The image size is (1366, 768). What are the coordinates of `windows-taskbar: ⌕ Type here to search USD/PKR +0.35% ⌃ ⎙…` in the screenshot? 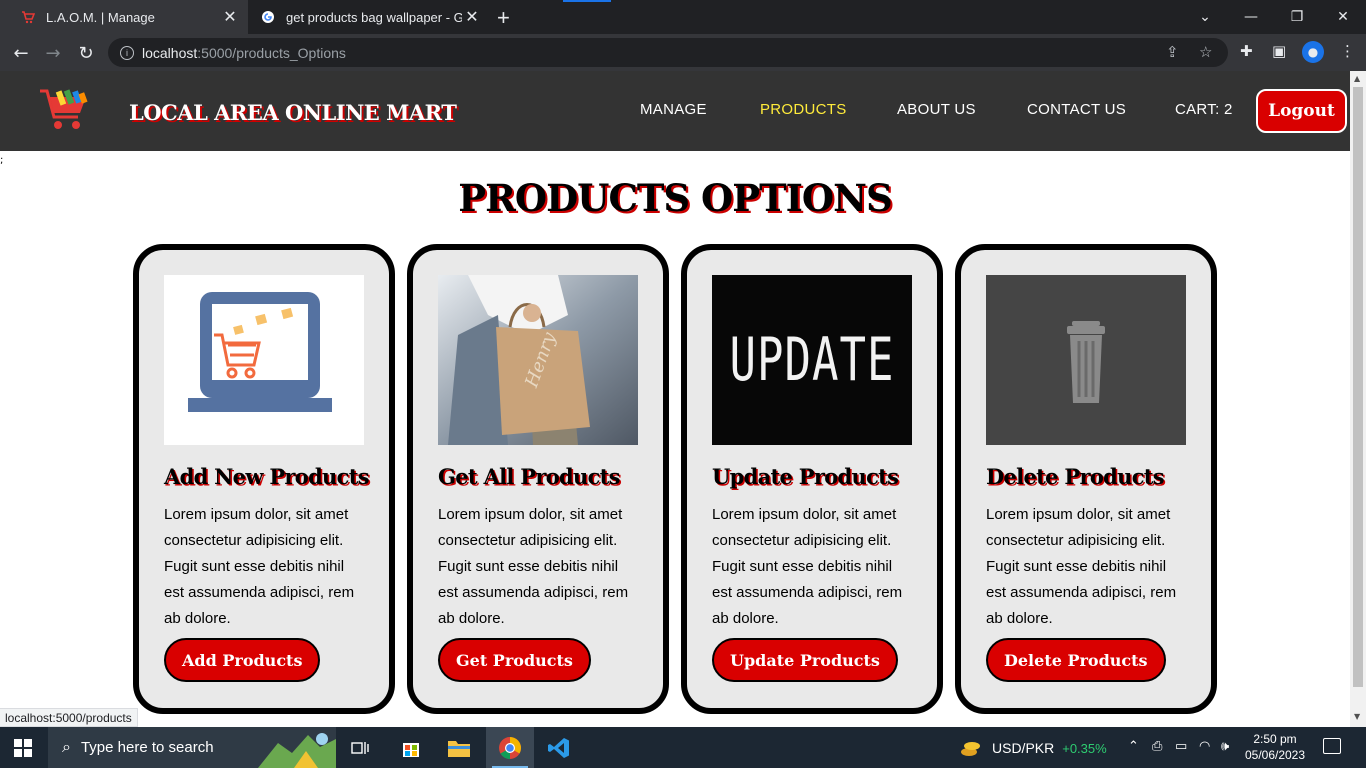 It's located at (683, 747).